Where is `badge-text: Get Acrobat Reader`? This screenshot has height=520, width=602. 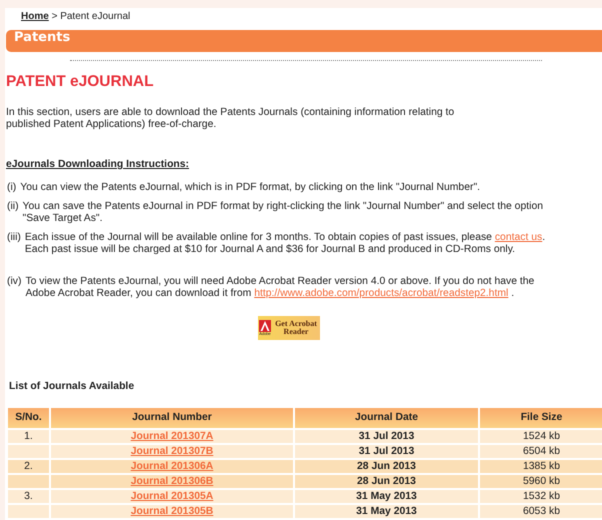 badge-text: Get Acrobat Reader is located at coordinates (296, 328).